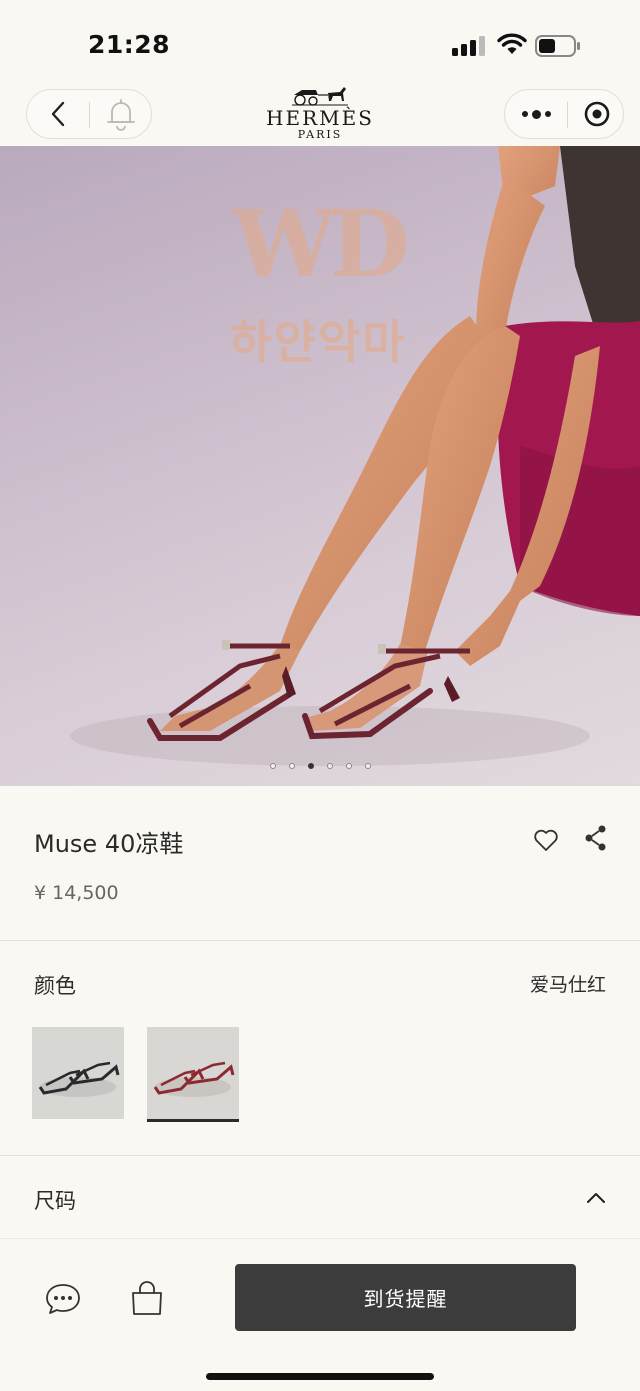 Image resolution: width=640 pixels, height=1391 pixels. I want to click on share-icon, so click(596, 838).